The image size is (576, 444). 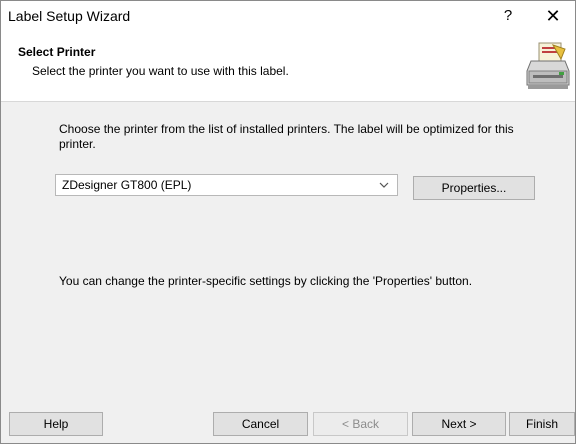 What do you see at coordinates (57, 52) in the screenshot?
I see `page-title: Select Printer` at bounding box center [57, 52].